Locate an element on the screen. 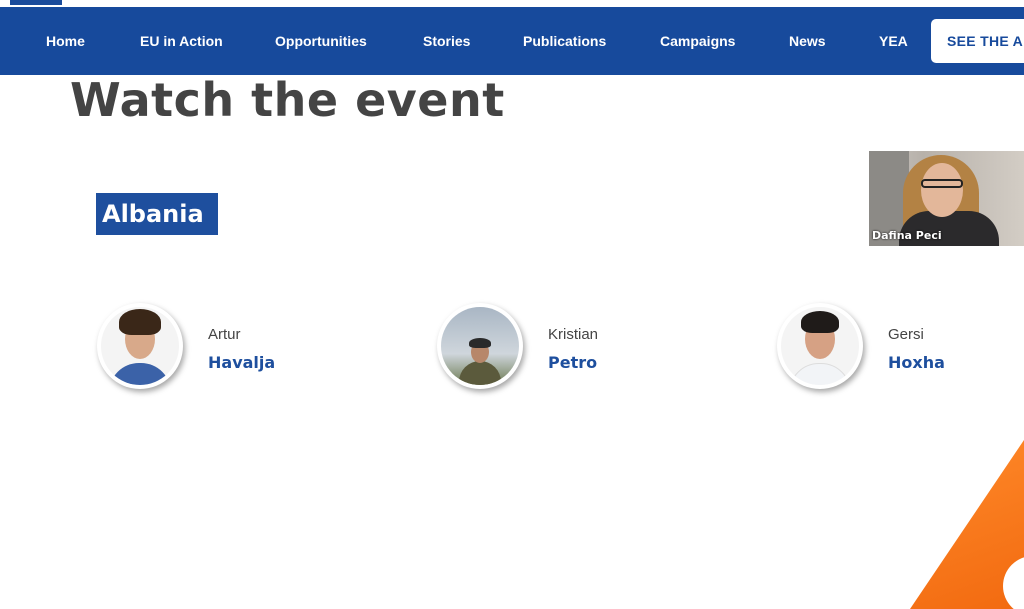 This screenshot has height=609, width=1024. top-strip is located at coordinates (512, 3).